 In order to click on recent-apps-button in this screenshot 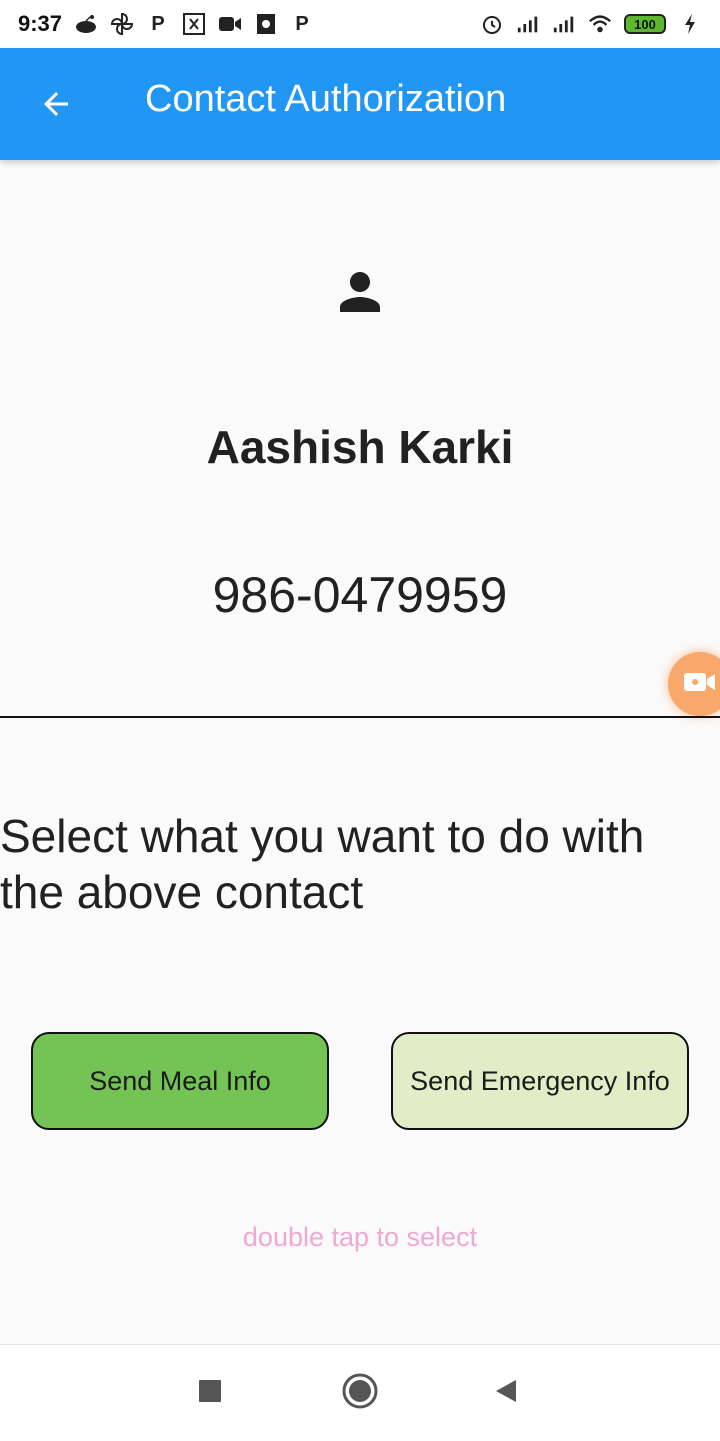, I will do `click(210, 1393)`.